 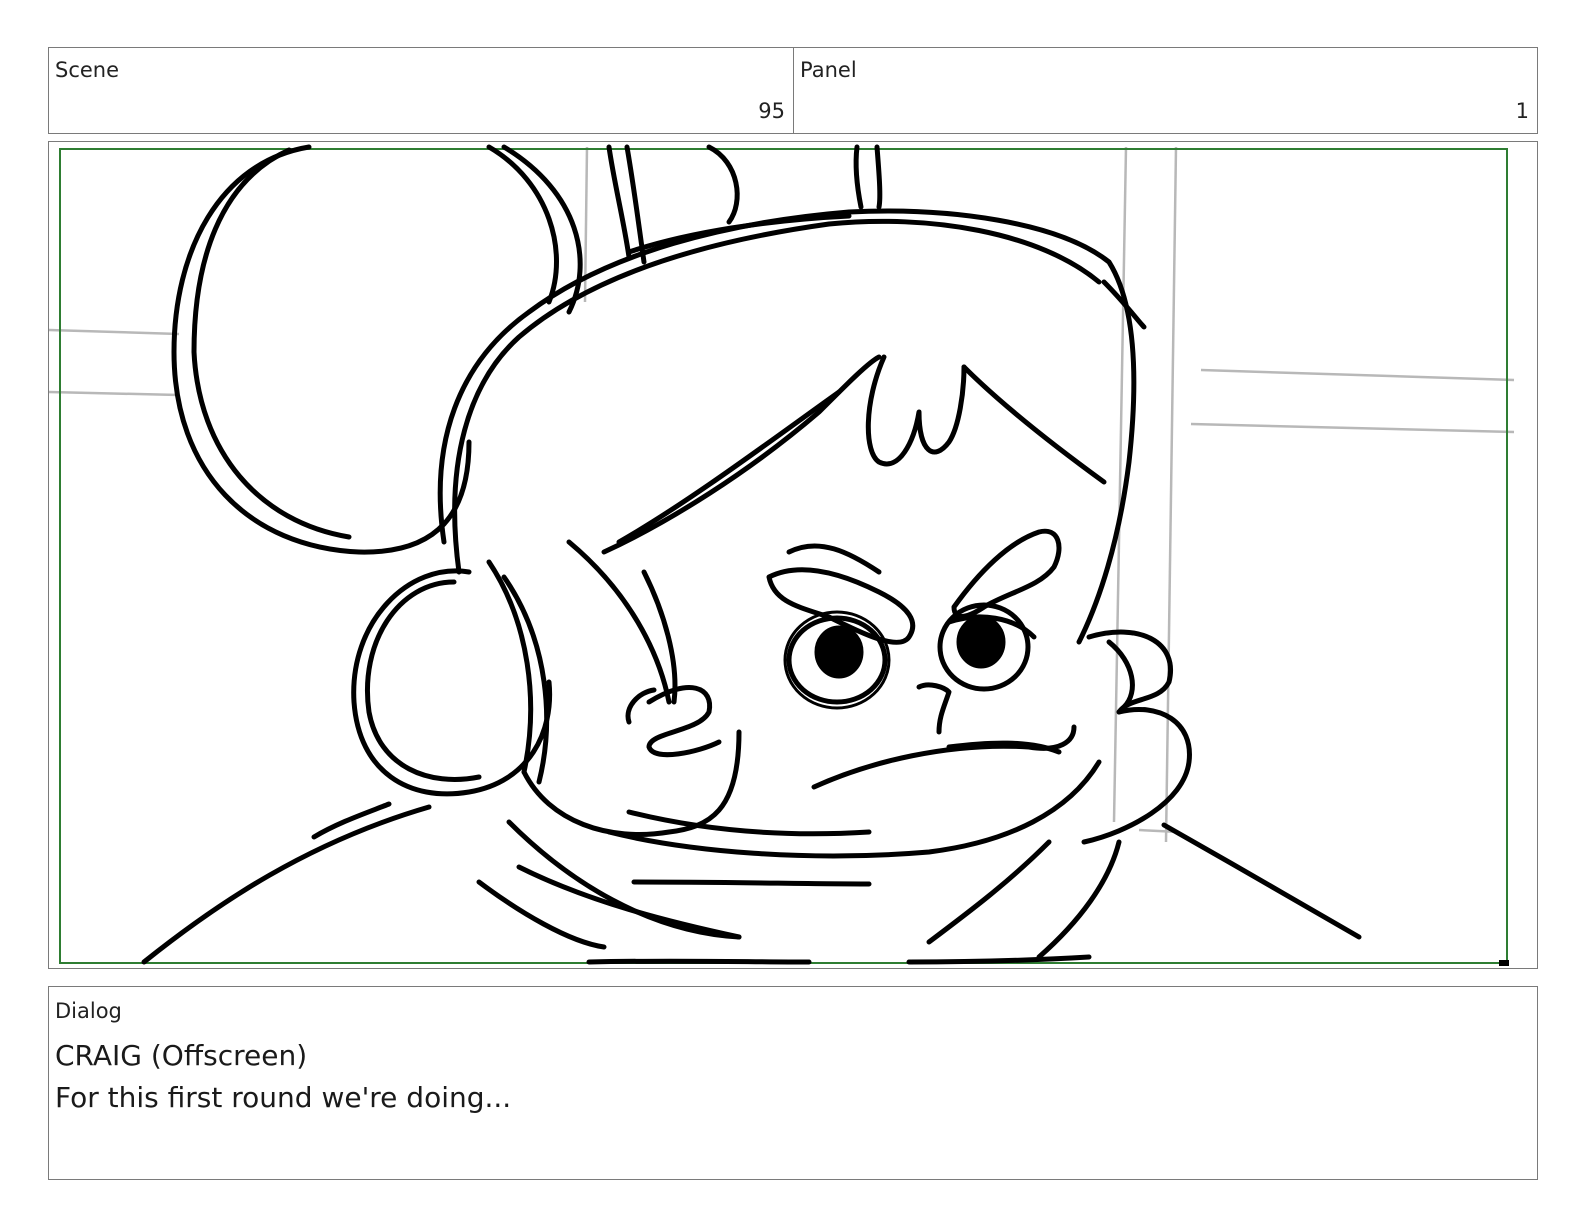 I want to click on scene-cell: Scene 95, so click(x=421, y=90).